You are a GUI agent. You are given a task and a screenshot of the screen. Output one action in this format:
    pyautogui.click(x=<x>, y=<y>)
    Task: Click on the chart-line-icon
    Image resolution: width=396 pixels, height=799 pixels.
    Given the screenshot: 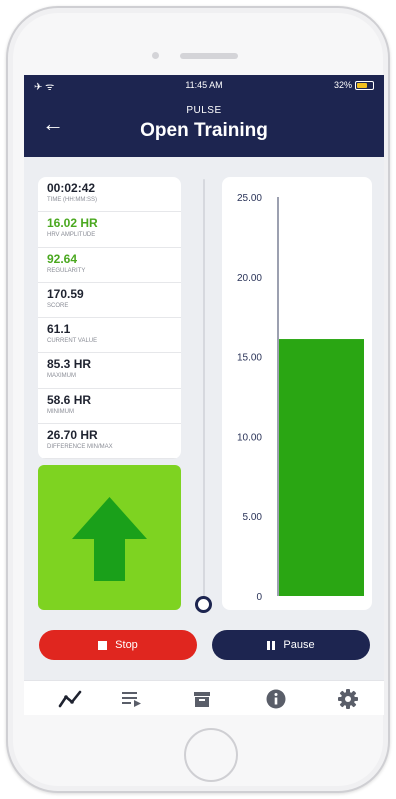 What is the action you would take?
    pyautogui.click(x=70, y=699)
    